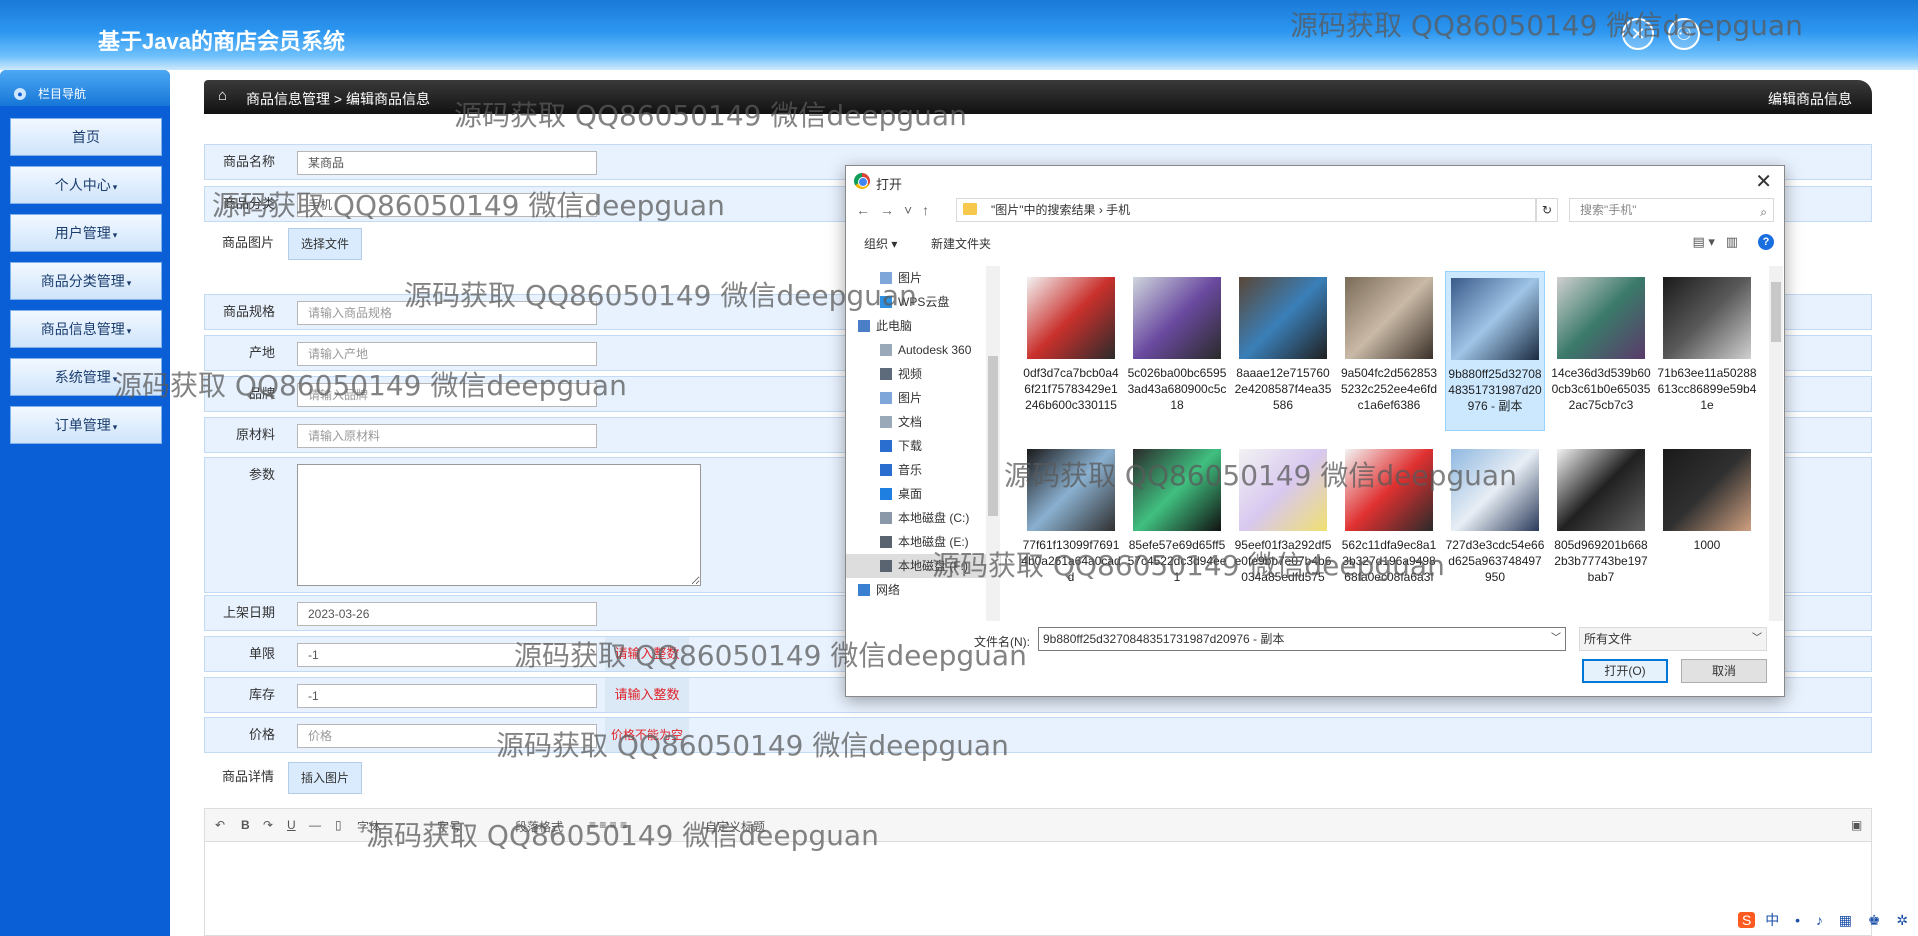 This screenshot has width=1918, height=936. What do you see at coordinates (923, 302) in the screenshot?
I see `tree-item: WPS云盘` at bounding box center [923, 302].